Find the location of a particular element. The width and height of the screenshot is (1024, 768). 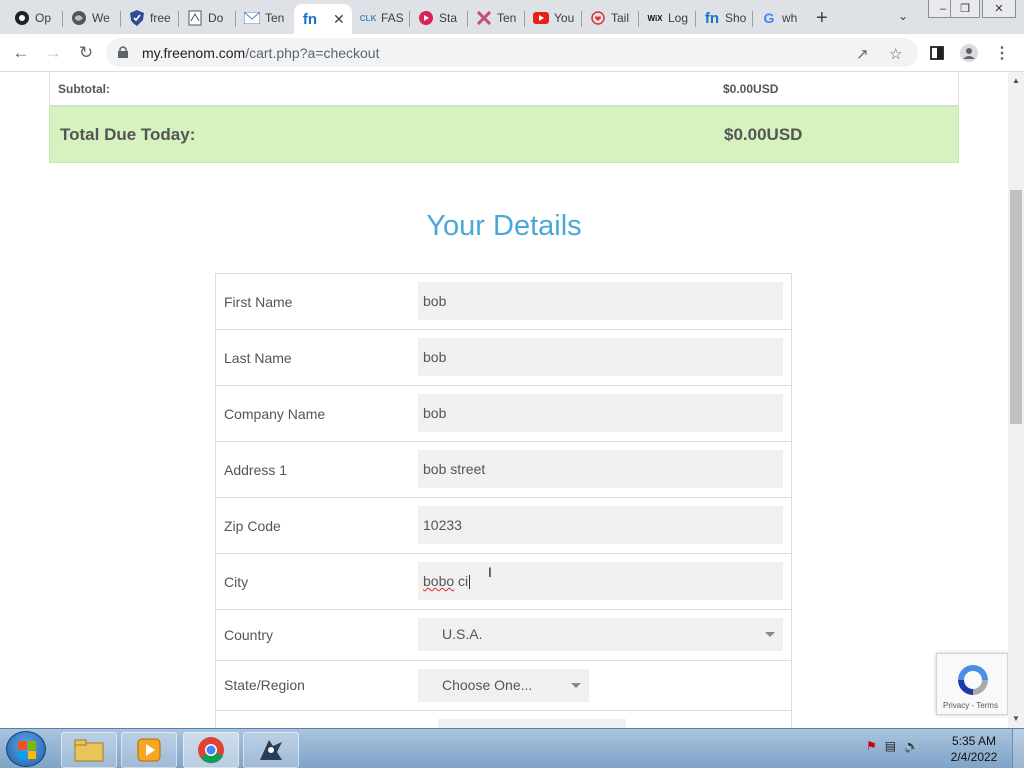

scroll-down-arrow-icon: ▼ is located at coordinates (1016, 718).